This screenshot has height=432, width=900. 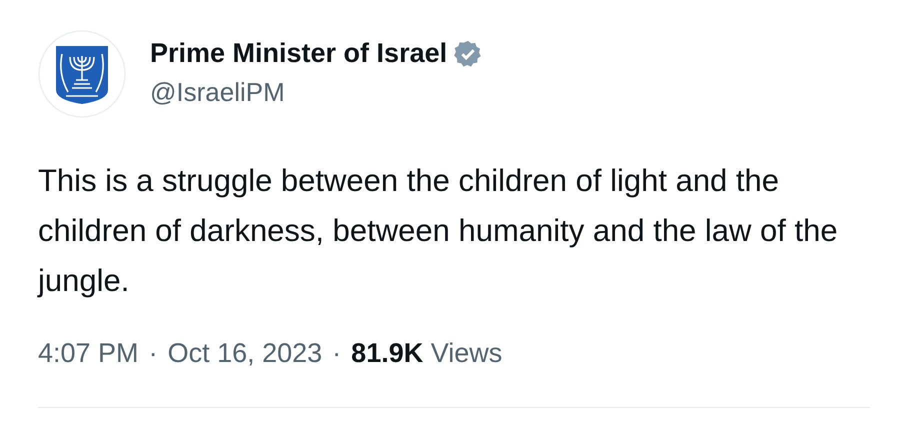 What do you see at coordinates (317, 92) in the screenshot?
I see `author-handle: @IsraeliPM` at bounding box center [317, 92].